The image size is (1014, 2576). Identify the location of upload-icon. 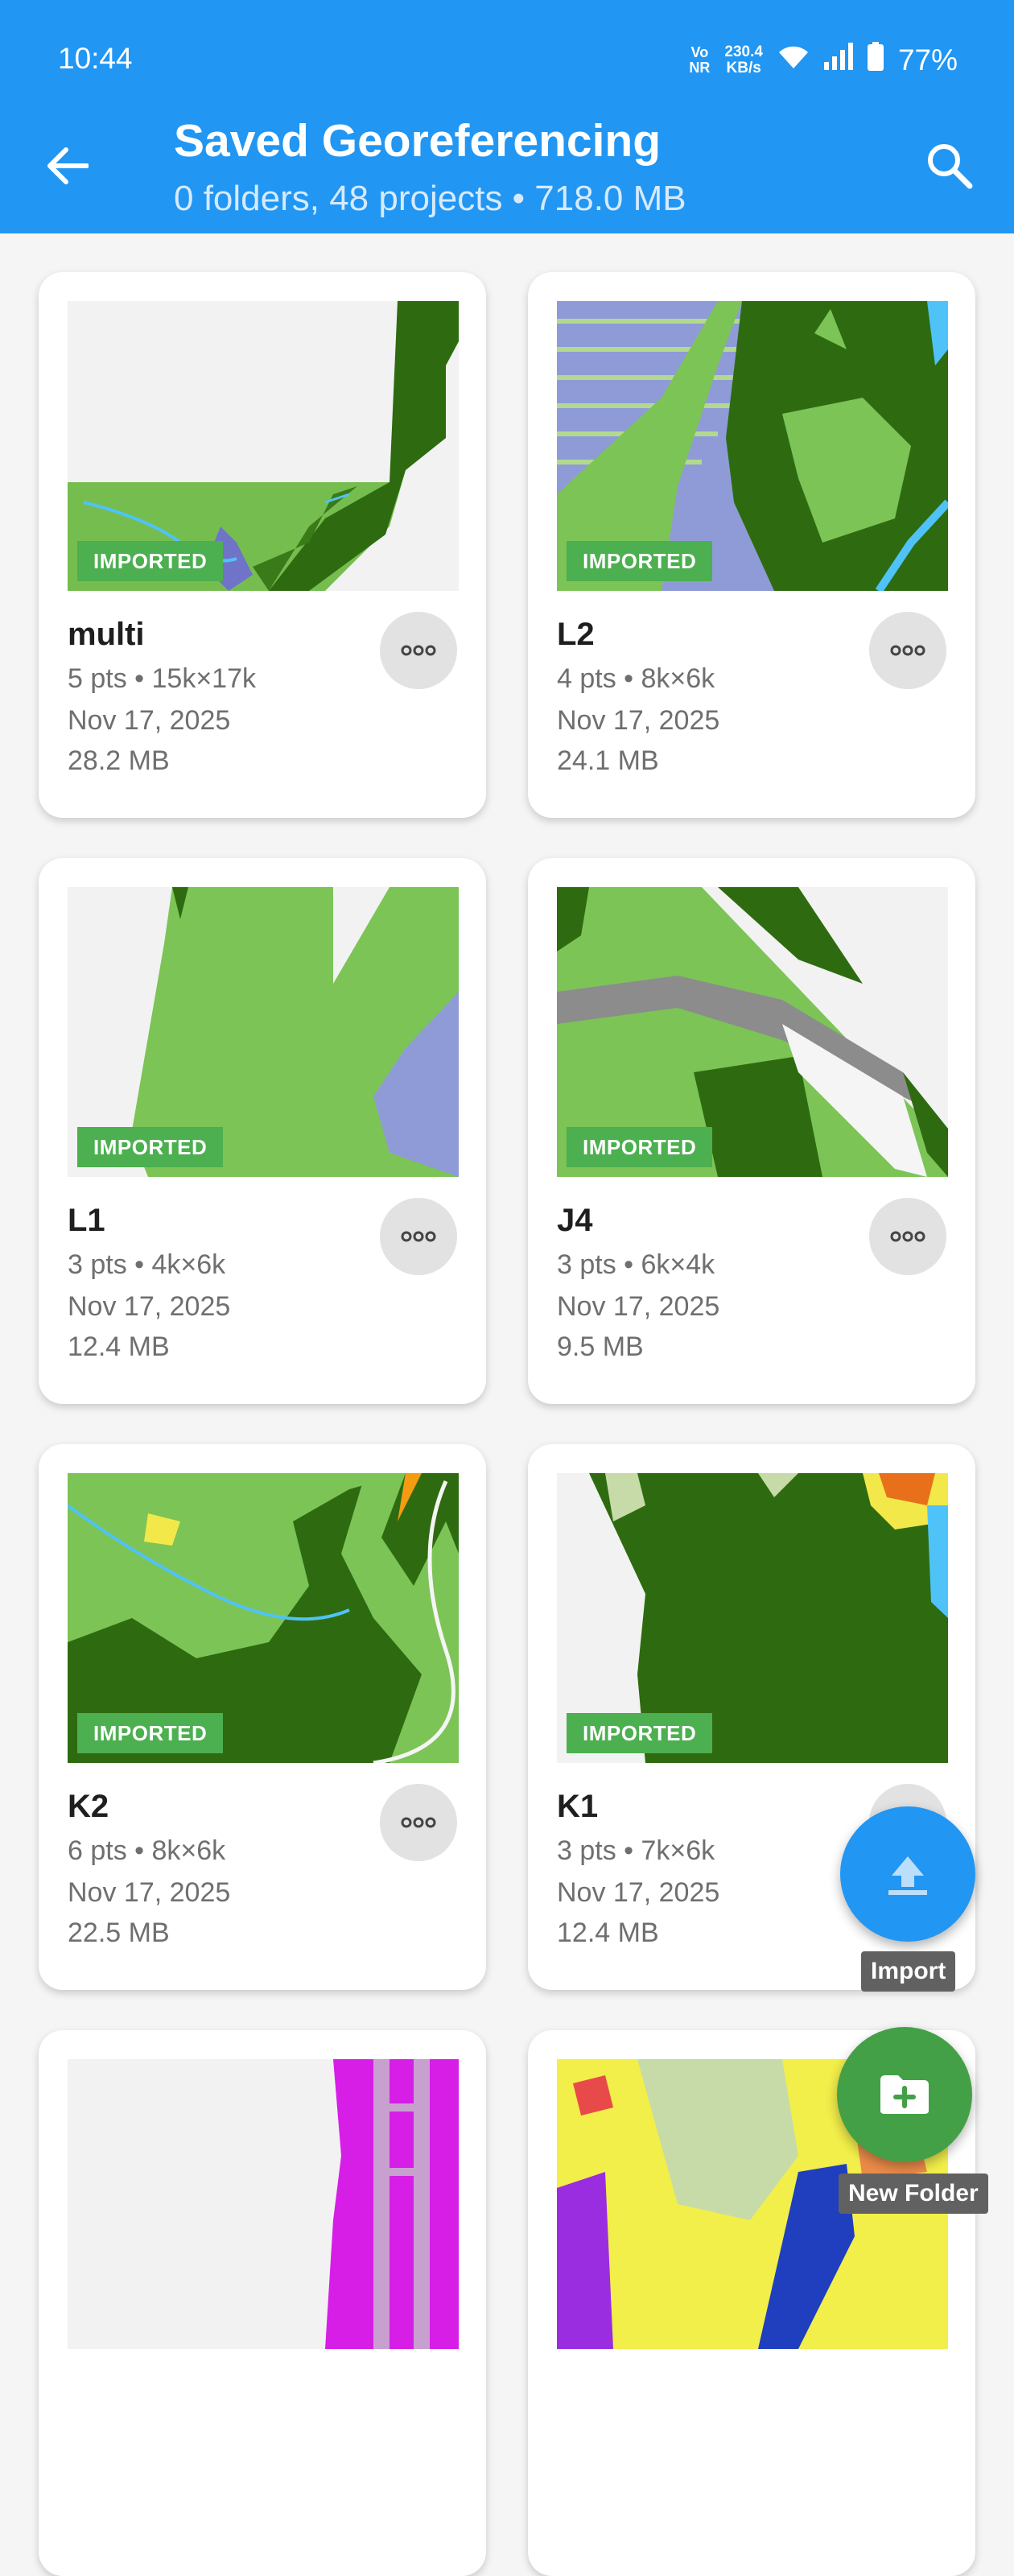
(907, 1875).